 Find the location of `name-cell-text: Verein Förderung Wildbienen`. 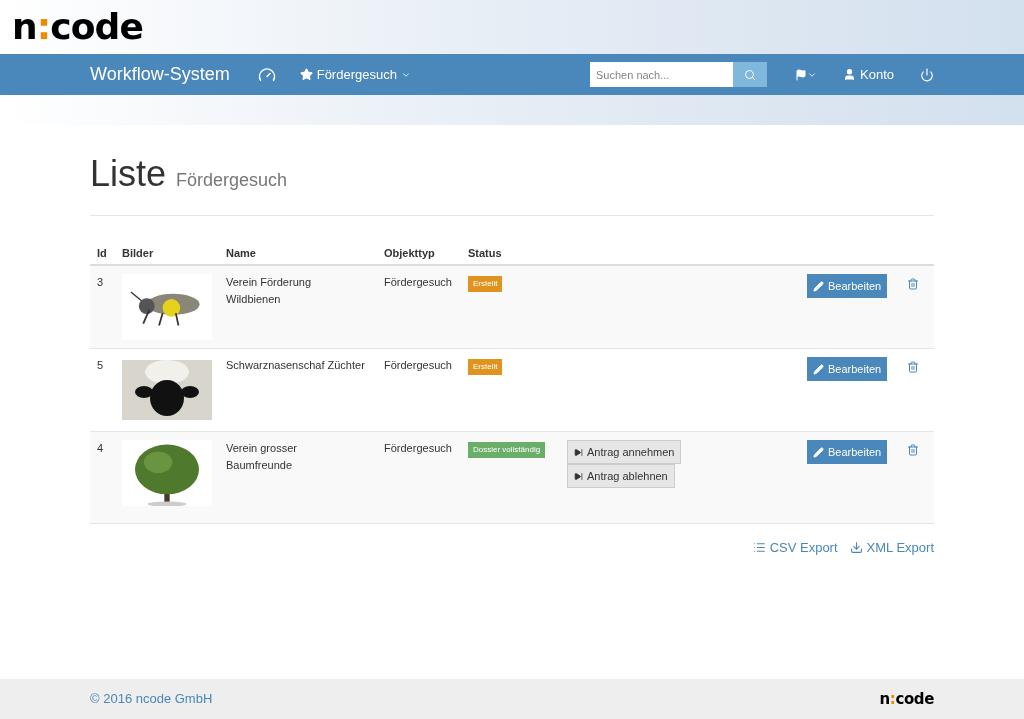

name-cell-text: Verein Förderung Wildbienen is located at coordinates (269, 291).